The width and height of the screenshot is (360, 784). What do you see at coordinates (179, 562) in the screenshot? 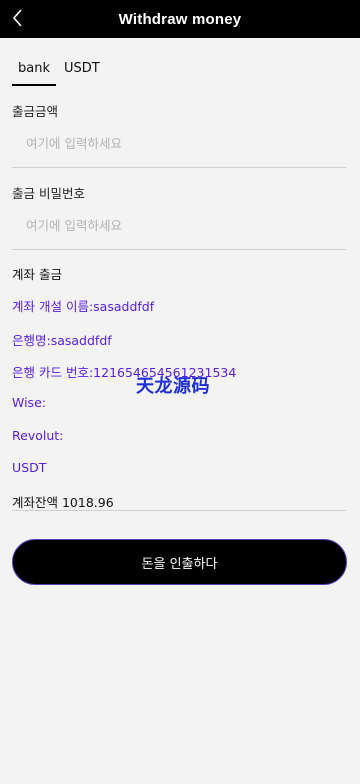
I see `withdraw-button: 돈을 인출하다` at bounding box center [179, 562].